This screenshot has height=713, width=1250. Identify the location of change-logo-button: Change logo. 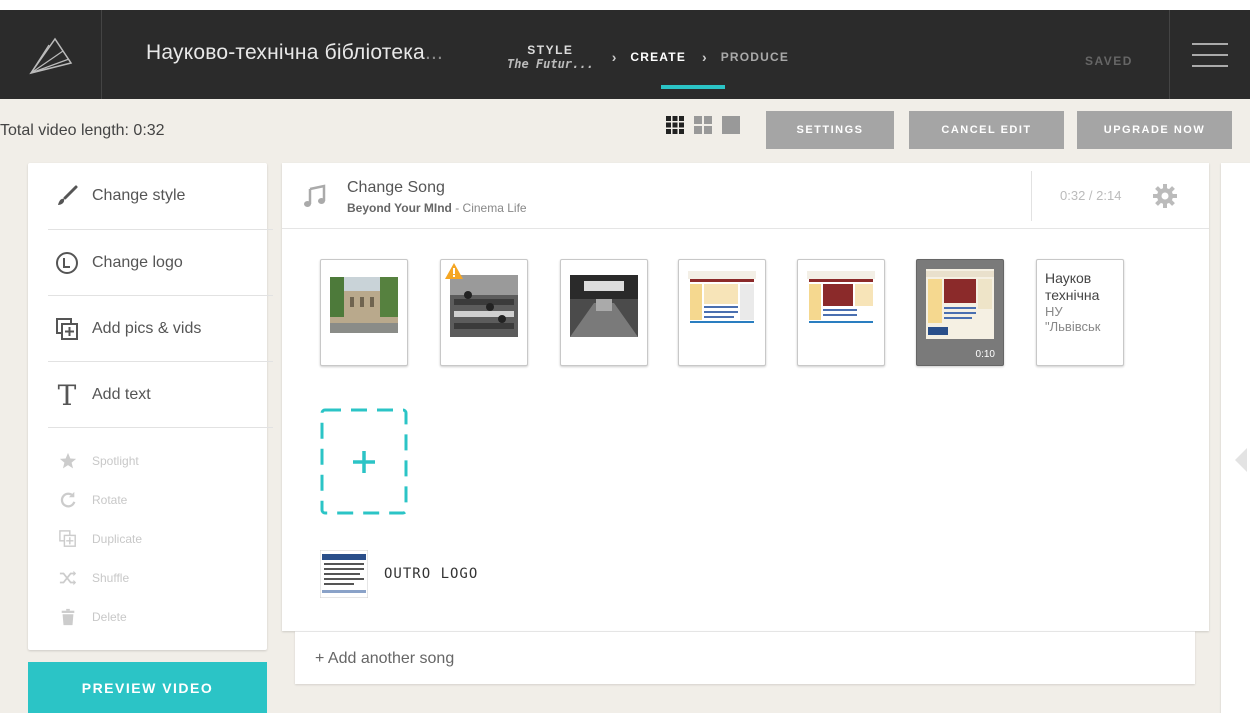
(147, 263).